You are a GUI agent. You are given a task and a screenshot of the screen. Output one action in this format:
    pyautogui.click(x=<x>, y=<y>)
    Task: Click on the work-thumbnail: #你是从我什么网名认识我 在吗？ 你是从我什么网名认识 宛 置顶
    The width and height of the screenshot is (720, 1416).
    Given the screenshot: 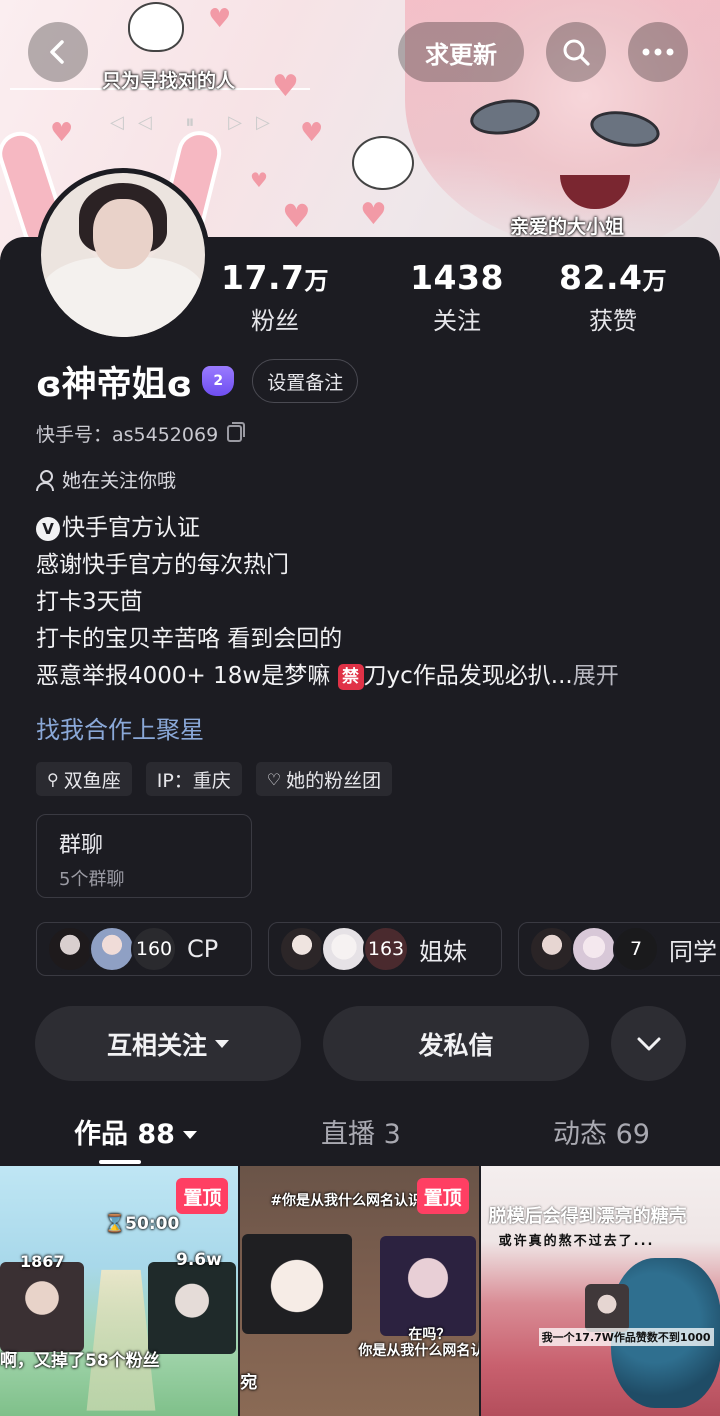 What is the action you would take?
    pyautogui.click(x=359, y=1291)
    